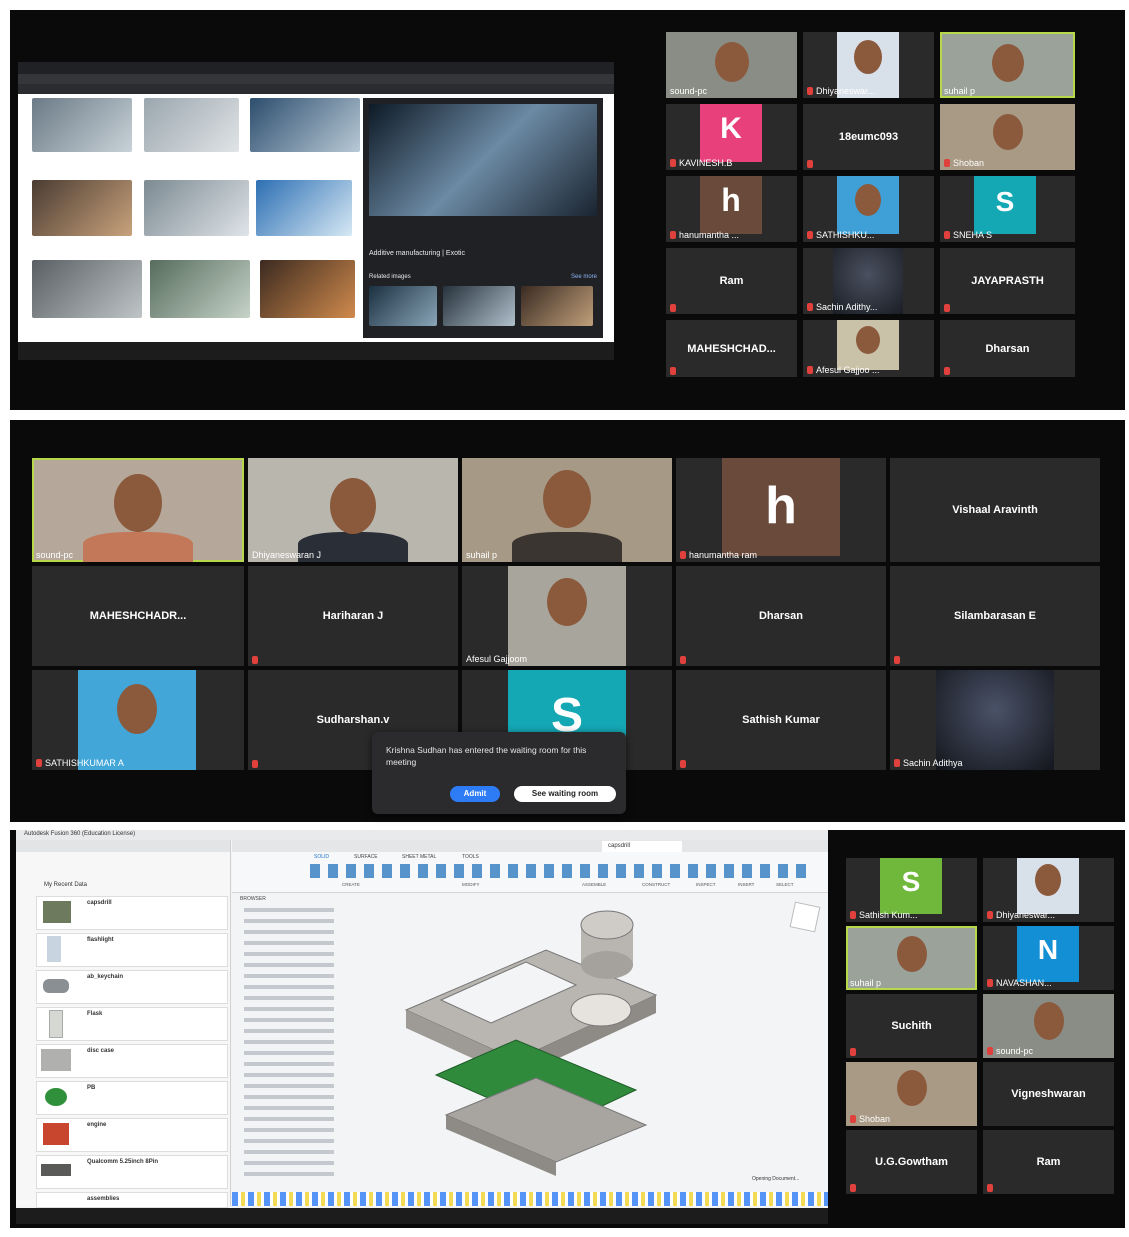 Image resolution: width=1129 pixels, height=1237 pixels. What do you see at coordinates (132, 1024) in the screenshot?
I see `file-item: Flask` at bounding box center [132, 1024].